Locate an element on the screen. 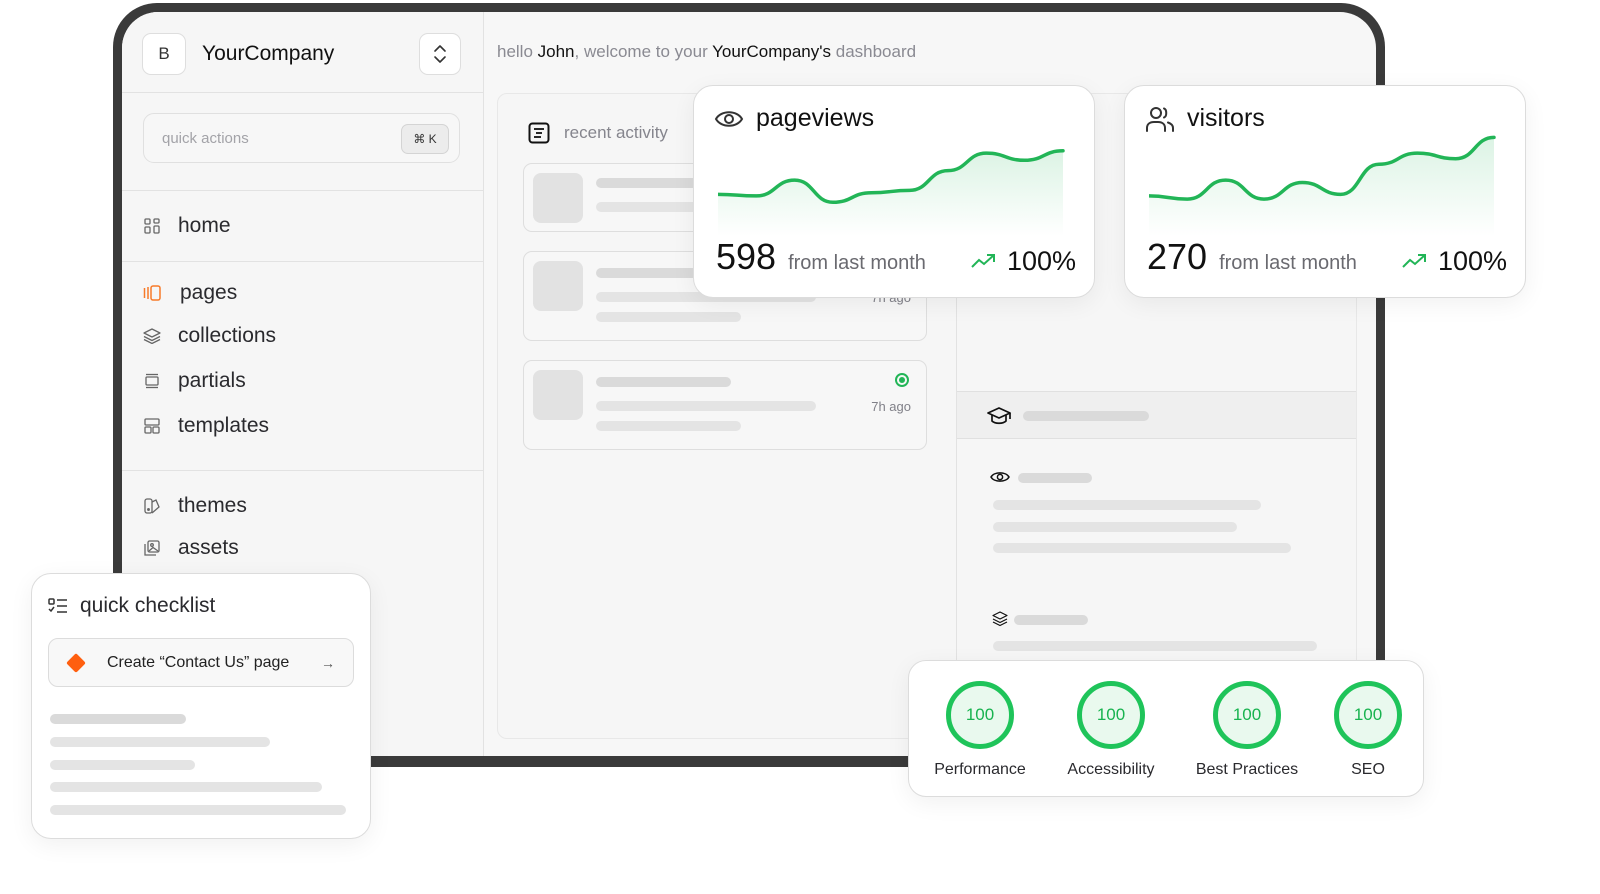 The image size is (1600, 894). assets-icon is located at coordinates (152, 548).